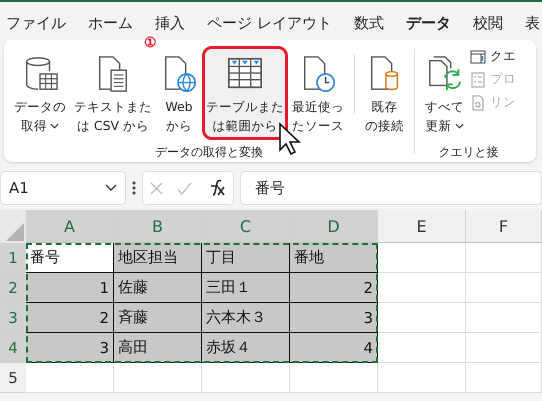 Image resolution: width=542 pixels, height=401 pixels. I want to click on ribbon-tab: ページ レイアウト, so click(269, 25).